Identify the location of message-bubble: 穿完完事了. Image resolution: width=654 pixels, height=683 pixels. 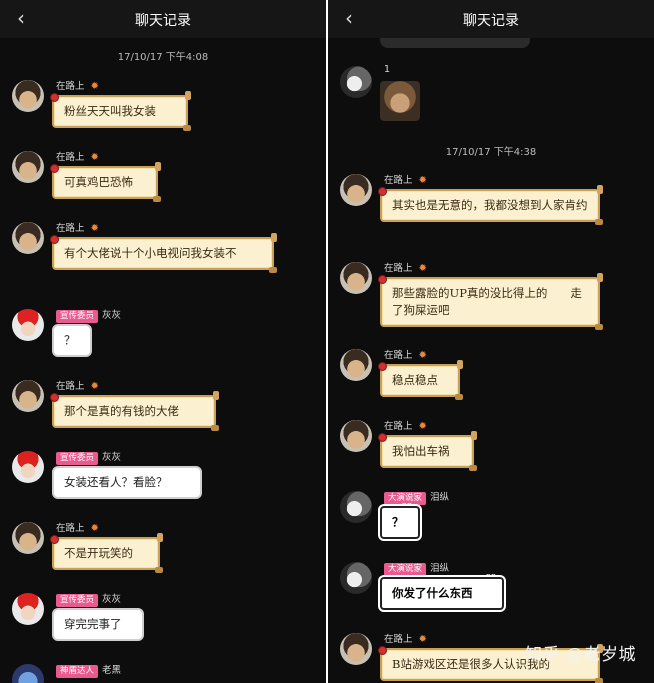
(98, 624).